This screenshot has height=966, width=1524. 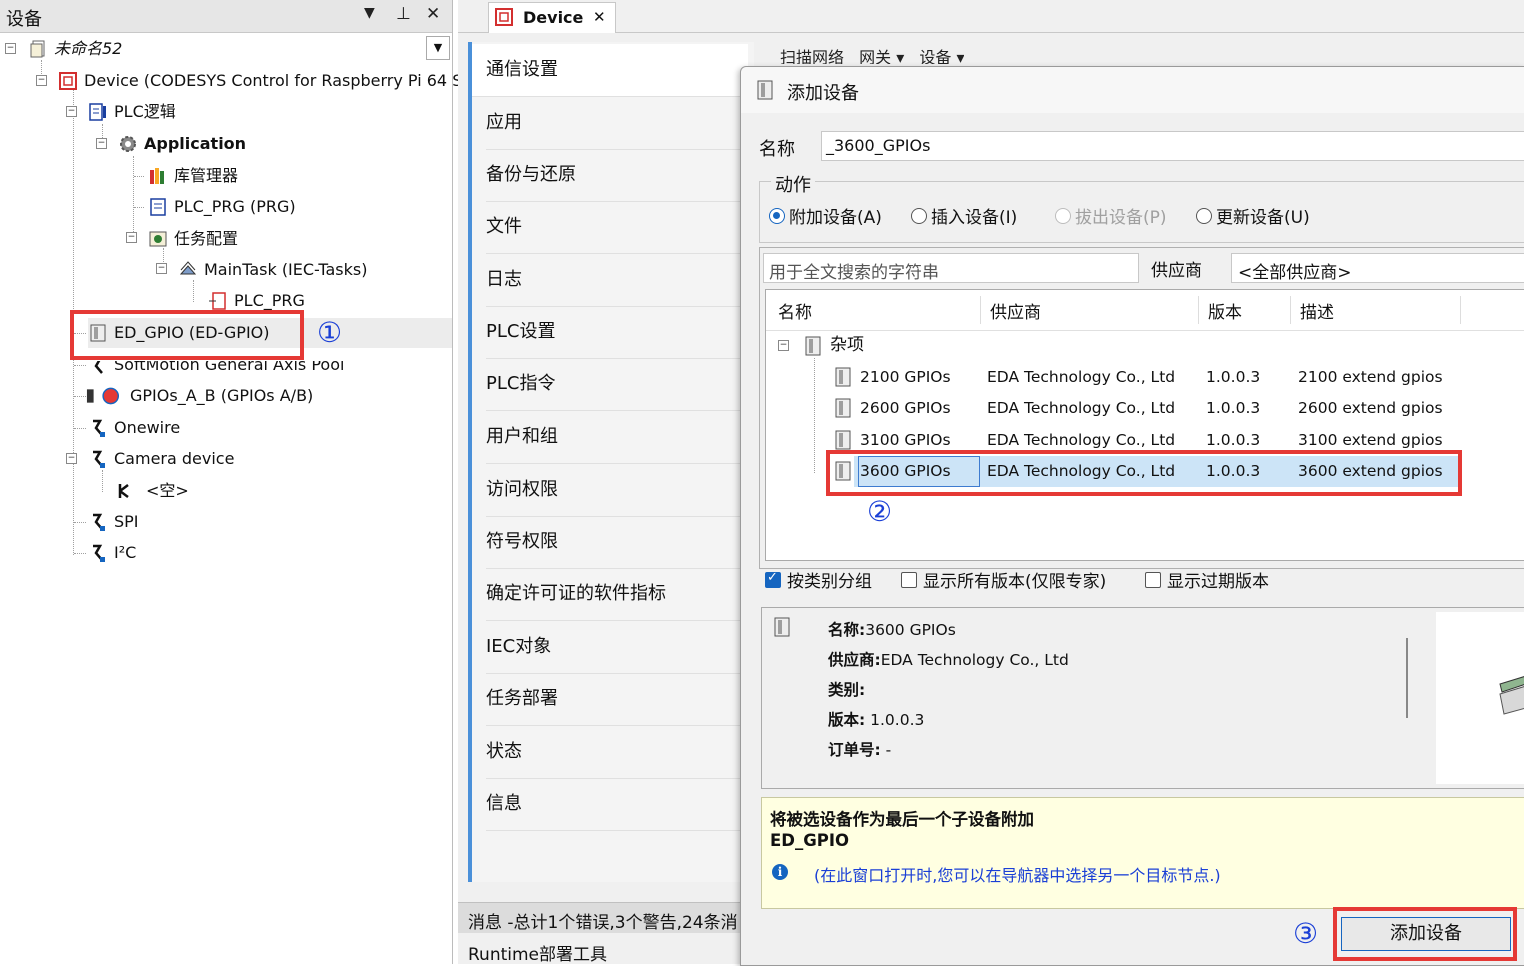 What do you see at coordinates (616, 280) in the screenshot?
I see `nav-item: 日志` at bounding box center [616, 280].